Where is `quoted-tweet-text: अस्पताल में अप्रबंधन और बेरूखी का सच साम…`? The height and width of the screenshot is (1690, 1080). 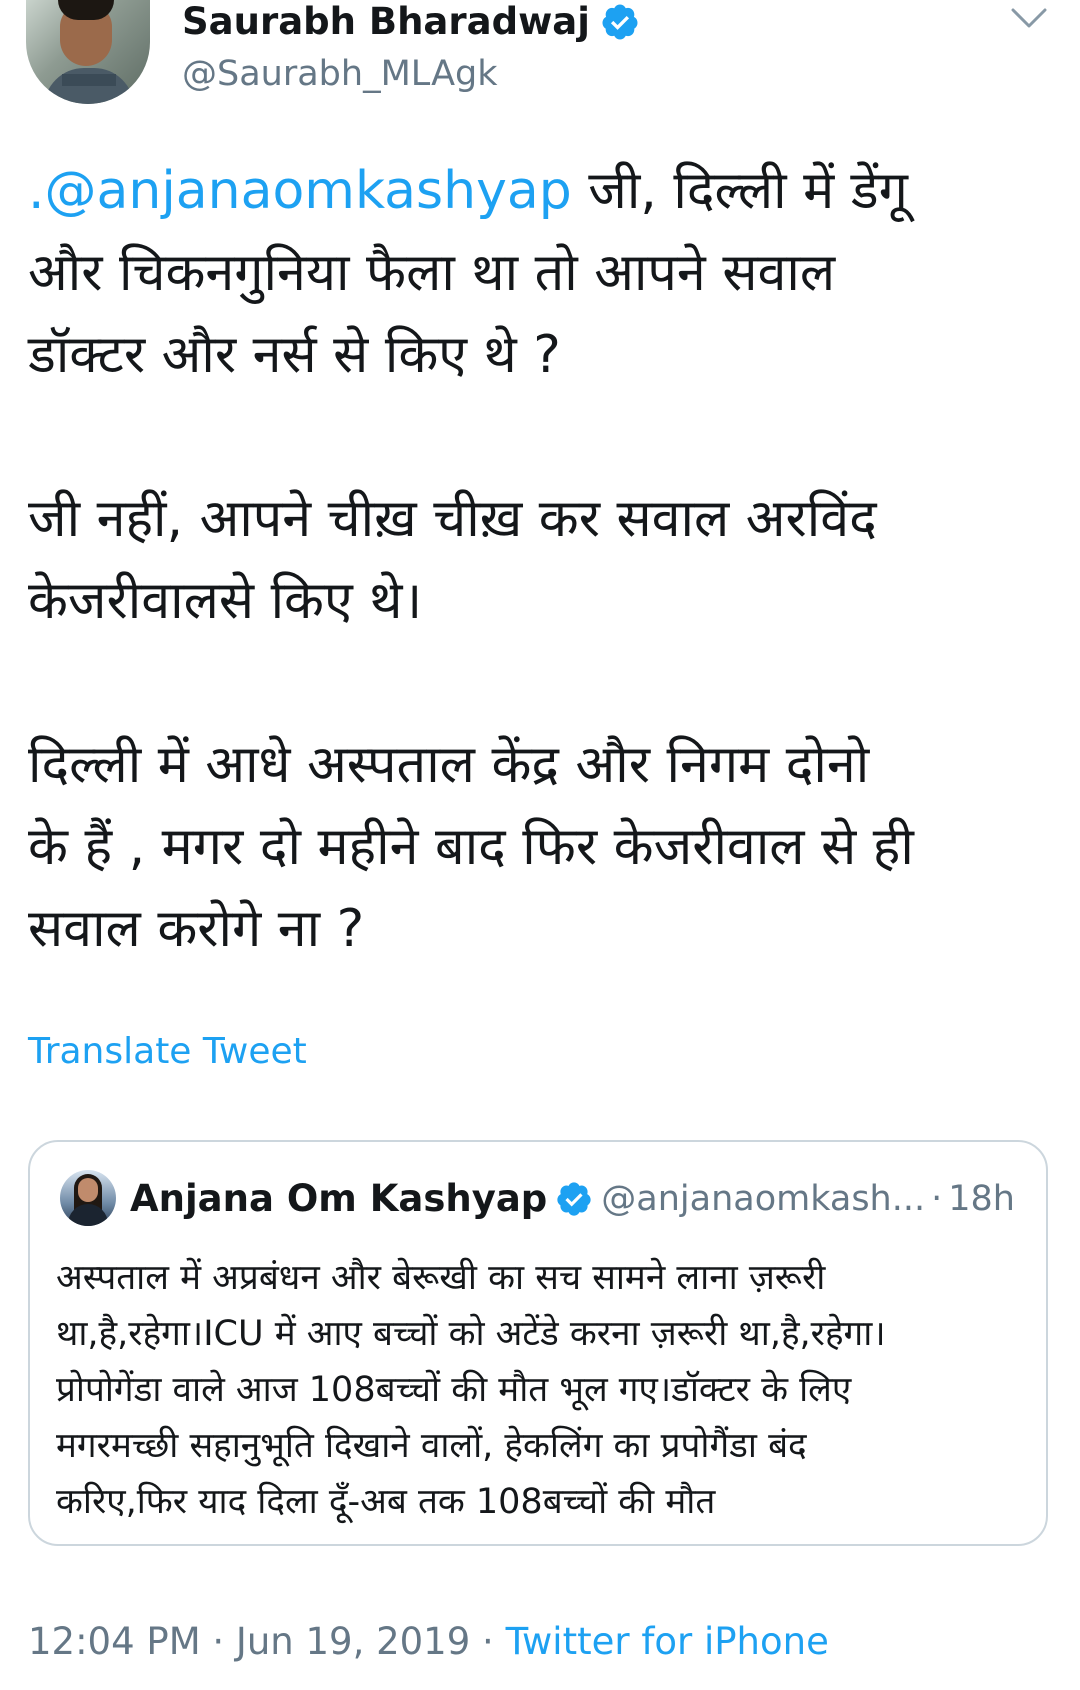 quoted-tweet-text: अस्पताल में अप्रबंधन और बेरूखी का सच साम… is located at coordinates (471, 1390).